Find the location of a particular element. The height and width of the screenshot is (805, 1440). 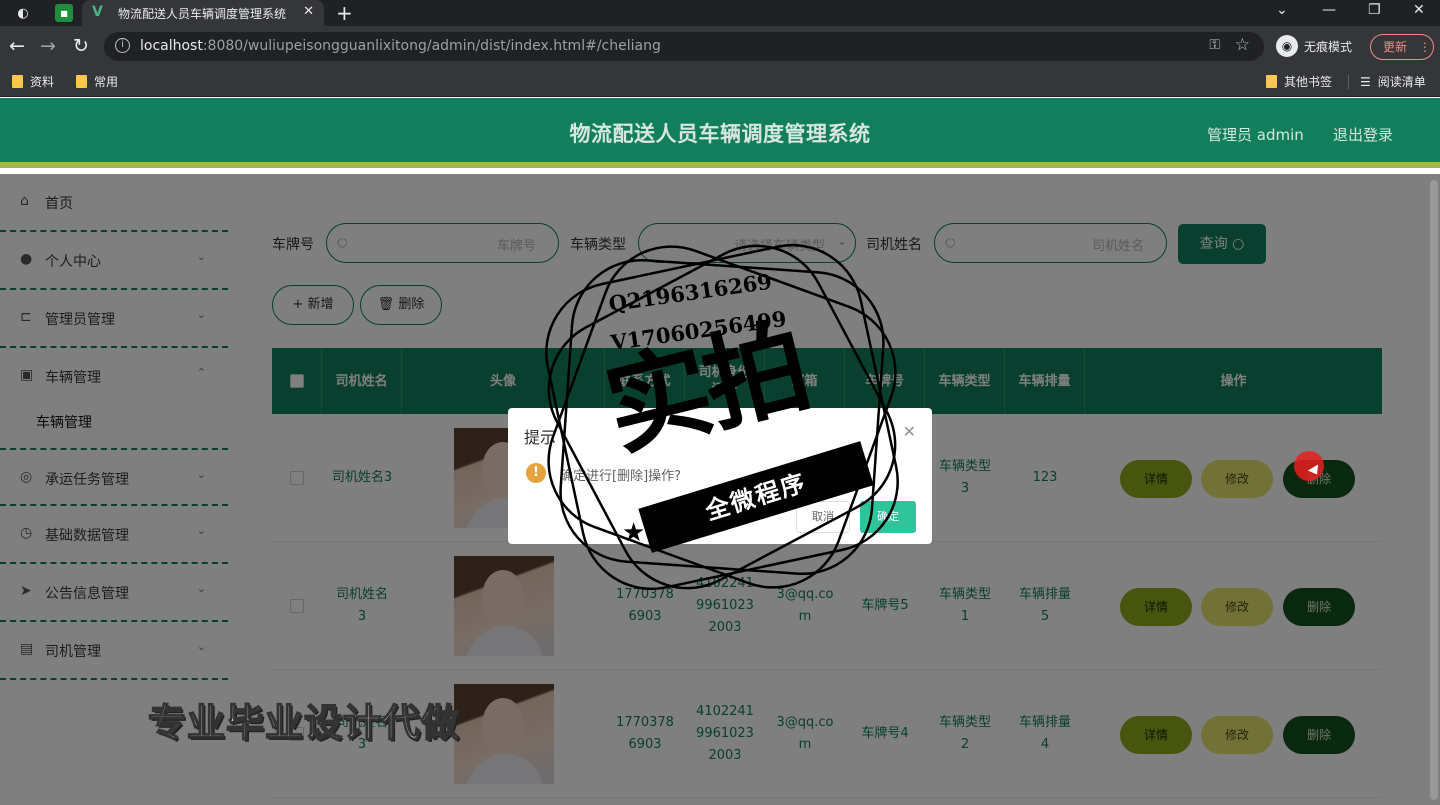

other-bookmarks: 其他书签 is located at coordinates (1299, 81).